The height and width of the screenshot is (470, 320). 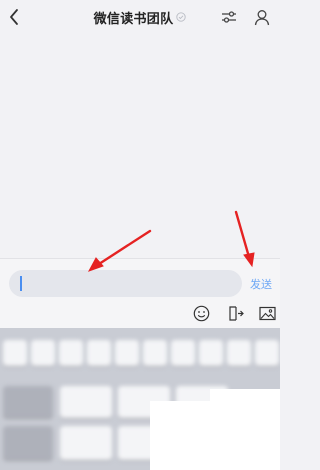 What do you see at coordinates (215, 435) in the screenshot?
I see `keyboard-obscured-region` at bounding box center [215, 435].